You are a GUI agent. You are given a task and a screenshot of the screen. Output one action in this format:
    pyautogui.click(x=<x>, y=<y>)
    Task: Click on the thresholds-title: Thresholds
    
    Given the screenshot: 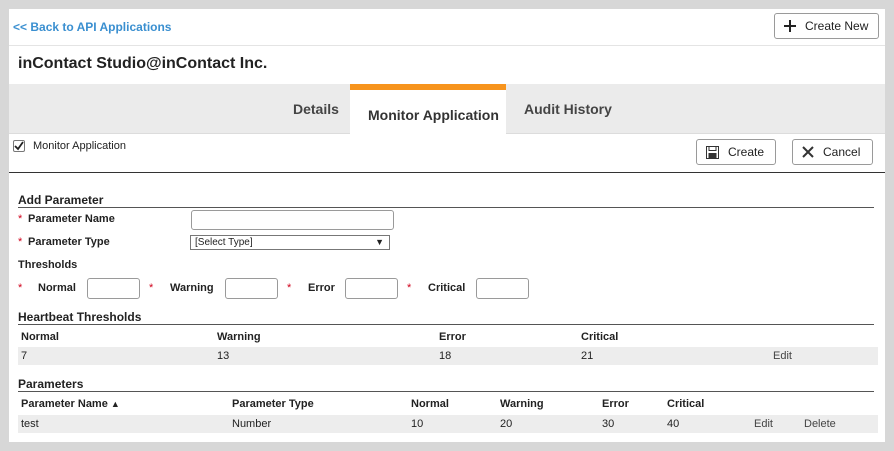 What is the action you would take?
    pyautogui.click(x=48, y=265)
    